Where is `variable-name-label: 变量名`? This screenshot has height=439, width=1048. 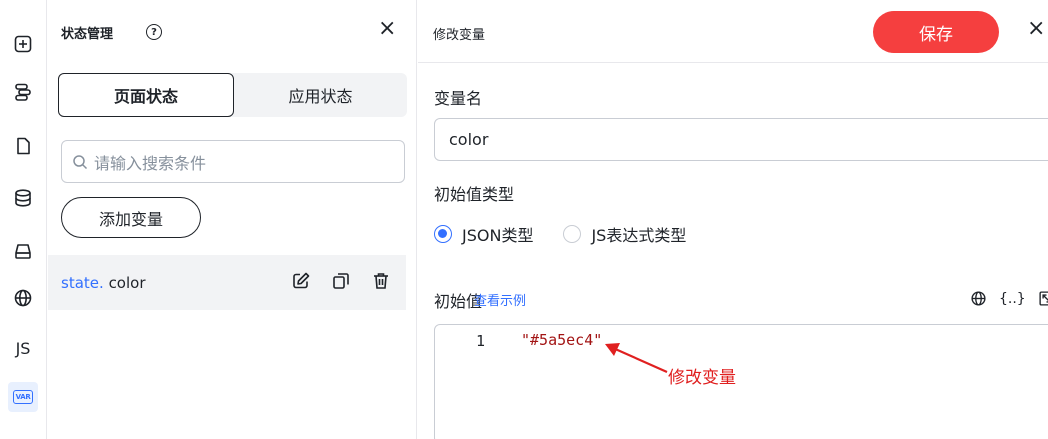 variable-name-label: 变量名 is located at coordinates (458, 98).